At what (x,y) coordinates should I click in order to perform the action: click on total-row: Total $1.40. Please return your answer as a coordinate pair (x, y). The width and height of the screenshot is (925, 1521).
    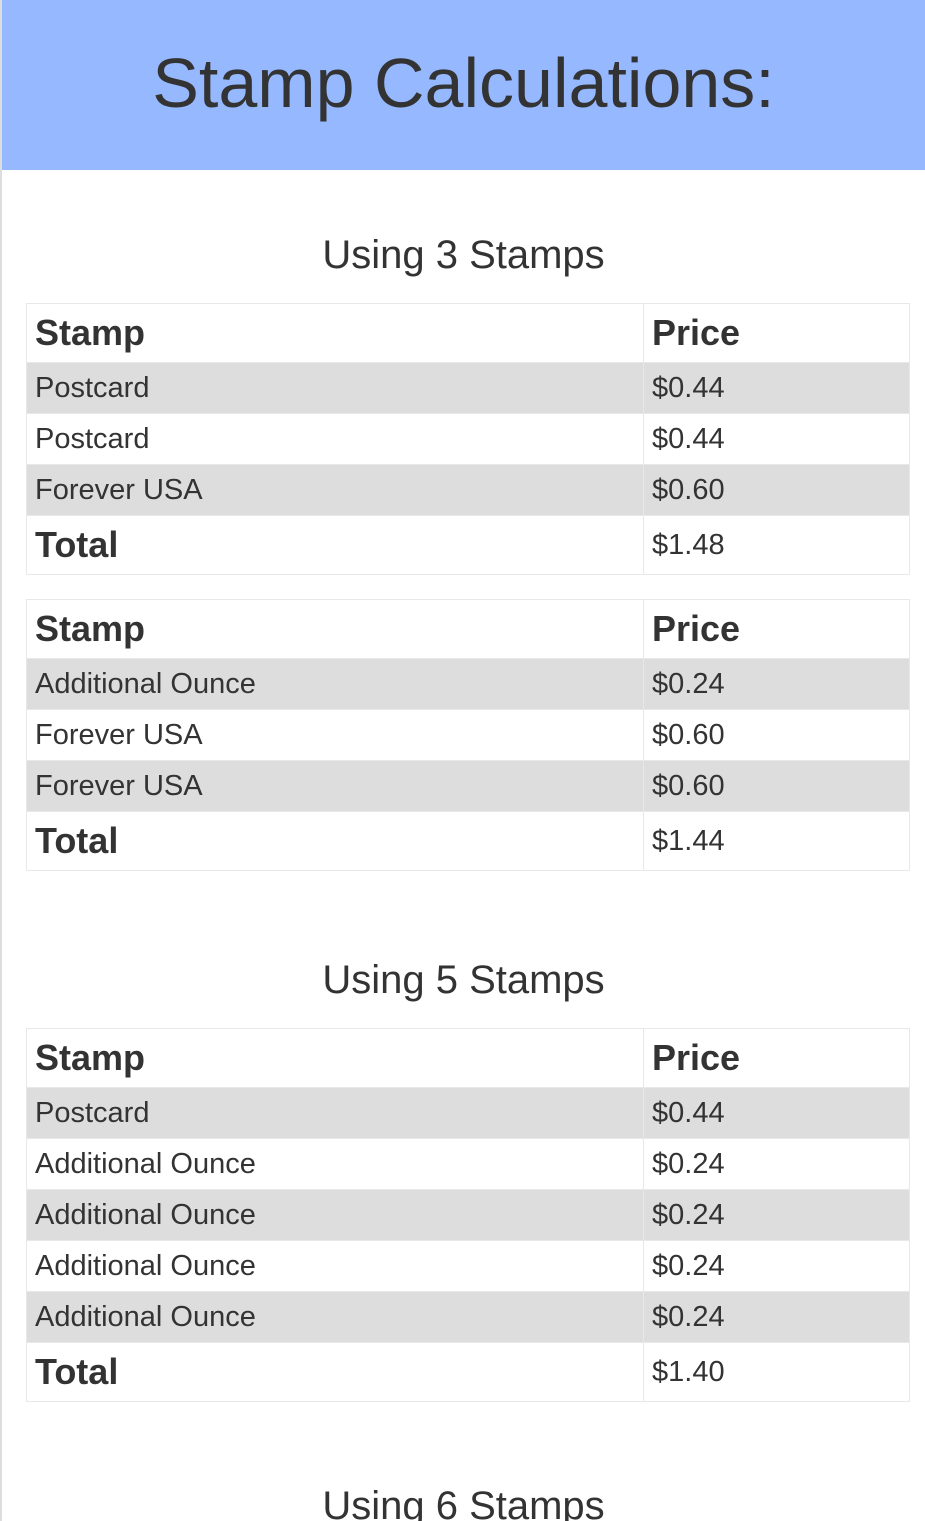
    Looking at the image, I should click on (468, 1372).